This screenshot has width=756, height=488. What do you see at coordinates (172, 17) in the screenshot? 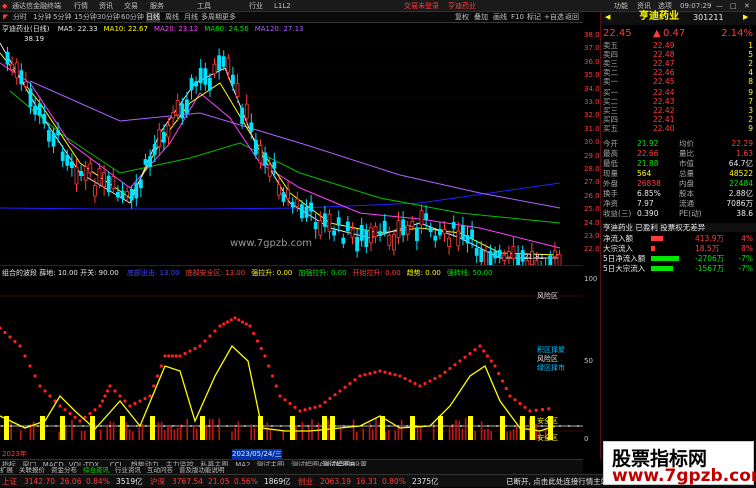
I see `period-week: 周线` at bounding box center [172, 17].